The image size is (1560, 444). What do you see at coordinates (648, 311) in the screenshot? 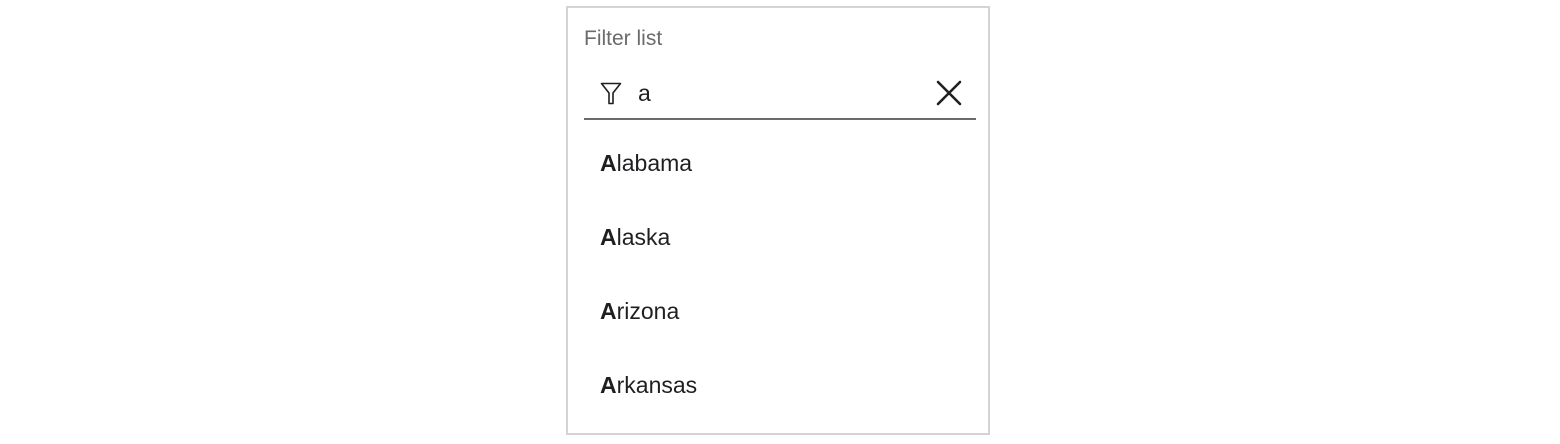
I see `list-item-rest: rizona` at bounding box center [648, 311].